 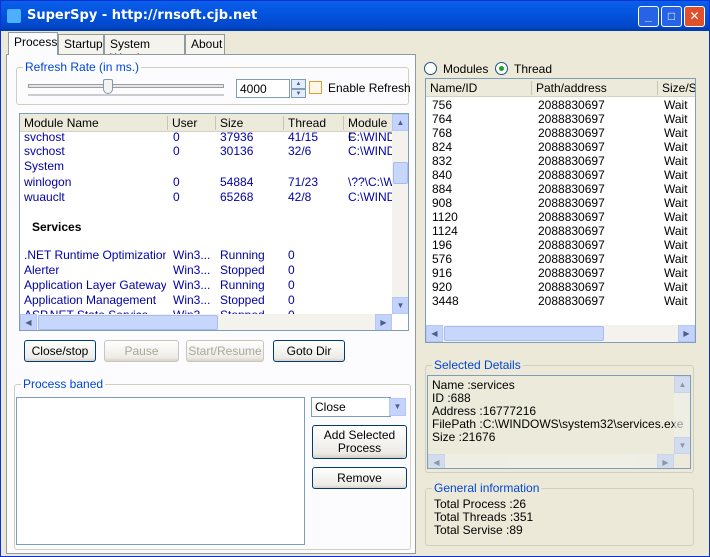 I want to click on refresh-rate-input: 4000, so click(x=263, y=88).